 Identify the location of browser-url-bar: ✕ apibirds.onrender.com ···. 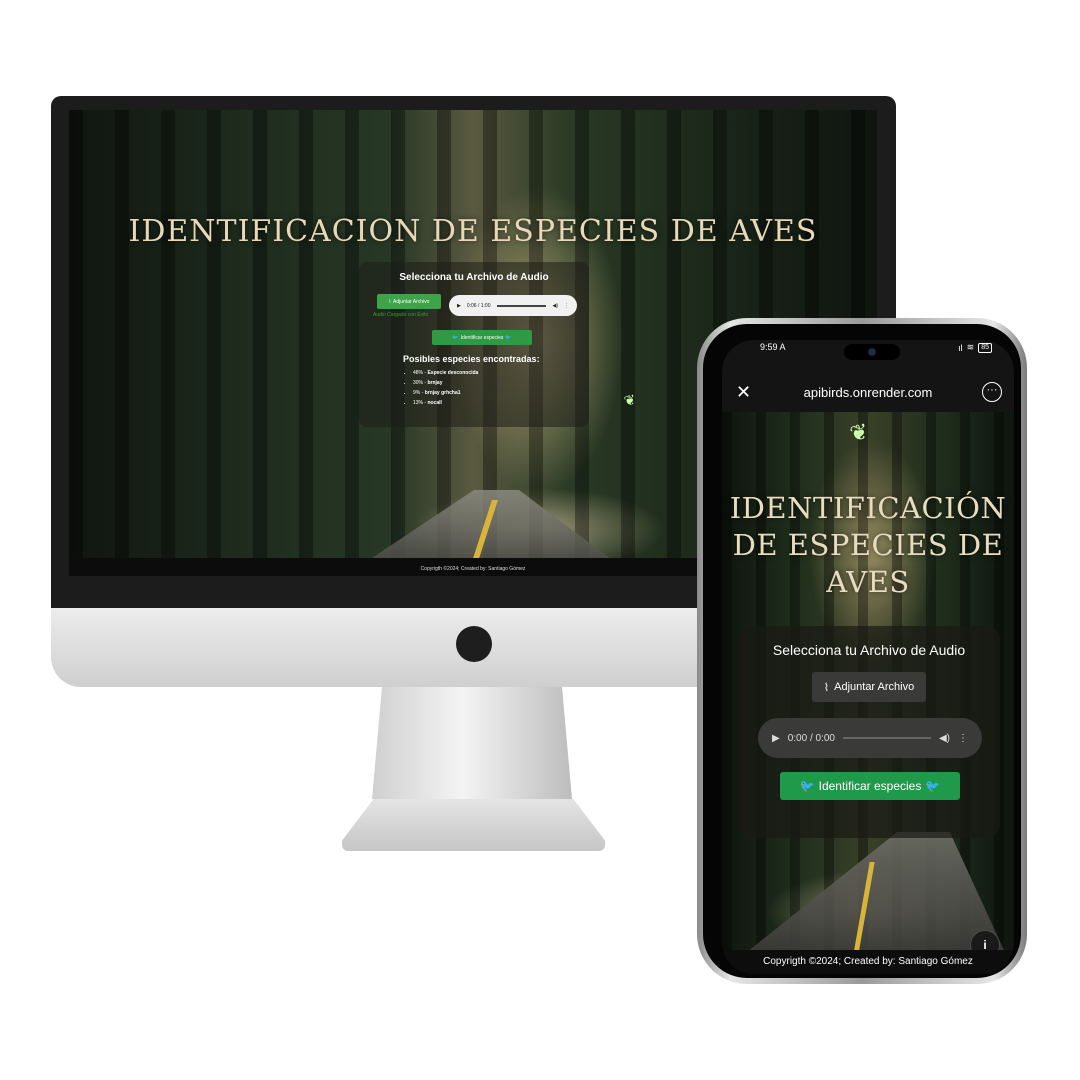
(868, 392).